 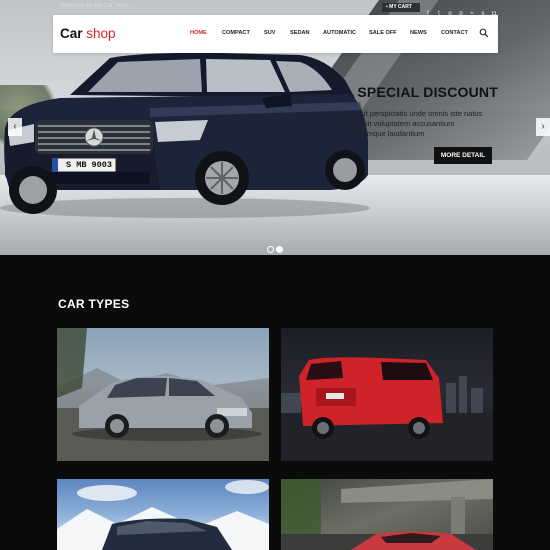 What do you see at coordinates (236, 33) in the screenshot?
I see `nav-compact: COMPACT` at bounding box center [236, 33].